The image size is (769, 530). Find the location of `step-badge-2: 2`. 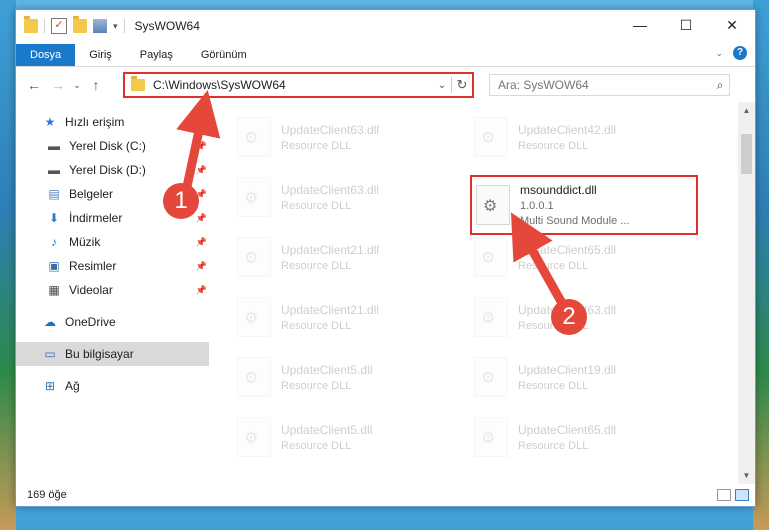

step-badge-2: 2 is located at coordinates (569, 317).